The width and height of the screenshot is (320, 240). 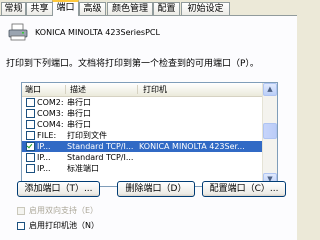 I want to click on tab-sharing: 共享, so click(x=39, y=8).